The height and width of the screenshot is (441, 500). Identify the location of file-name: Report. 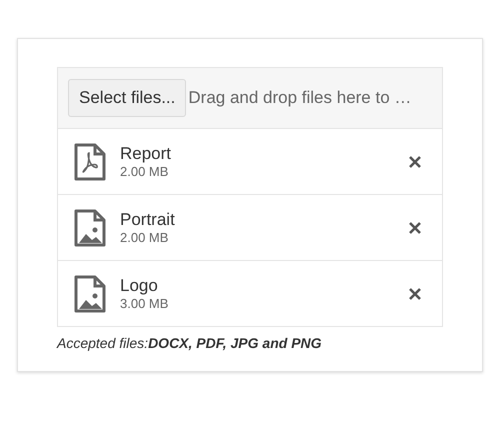
(146, 154).